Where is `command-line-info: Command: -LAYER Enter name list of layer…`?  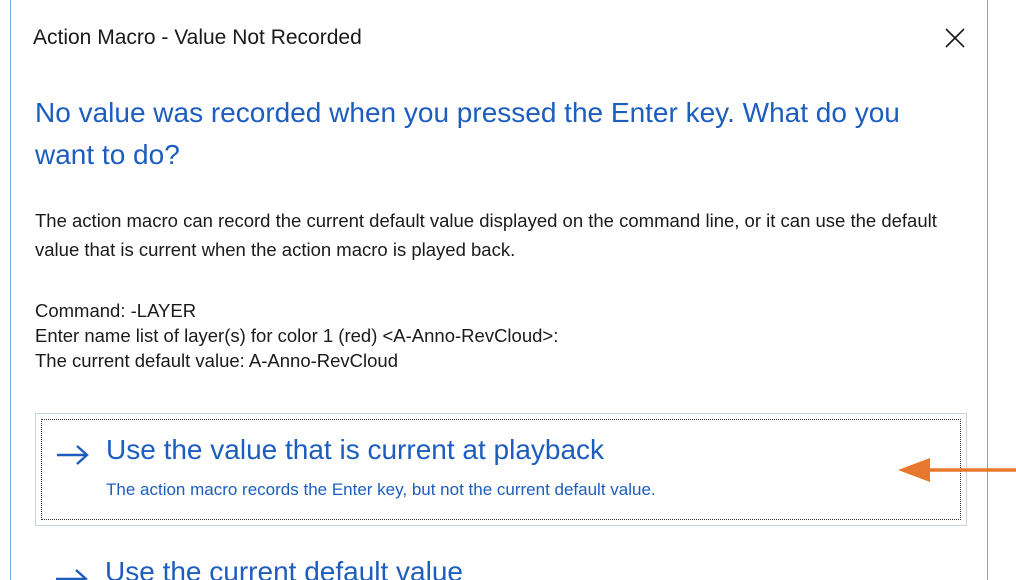
command-line-info: Command: -LAYER Enter name list of layer… is located at coordinates (505, 335).